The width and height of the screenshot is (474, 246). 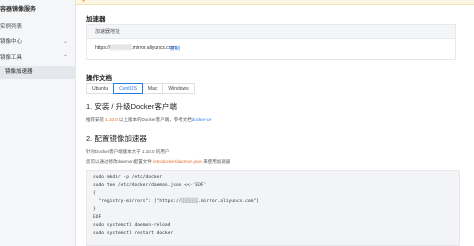 I want to click on step2-heading: 2. 配置镜像加速器, so click(x=116, y=138).